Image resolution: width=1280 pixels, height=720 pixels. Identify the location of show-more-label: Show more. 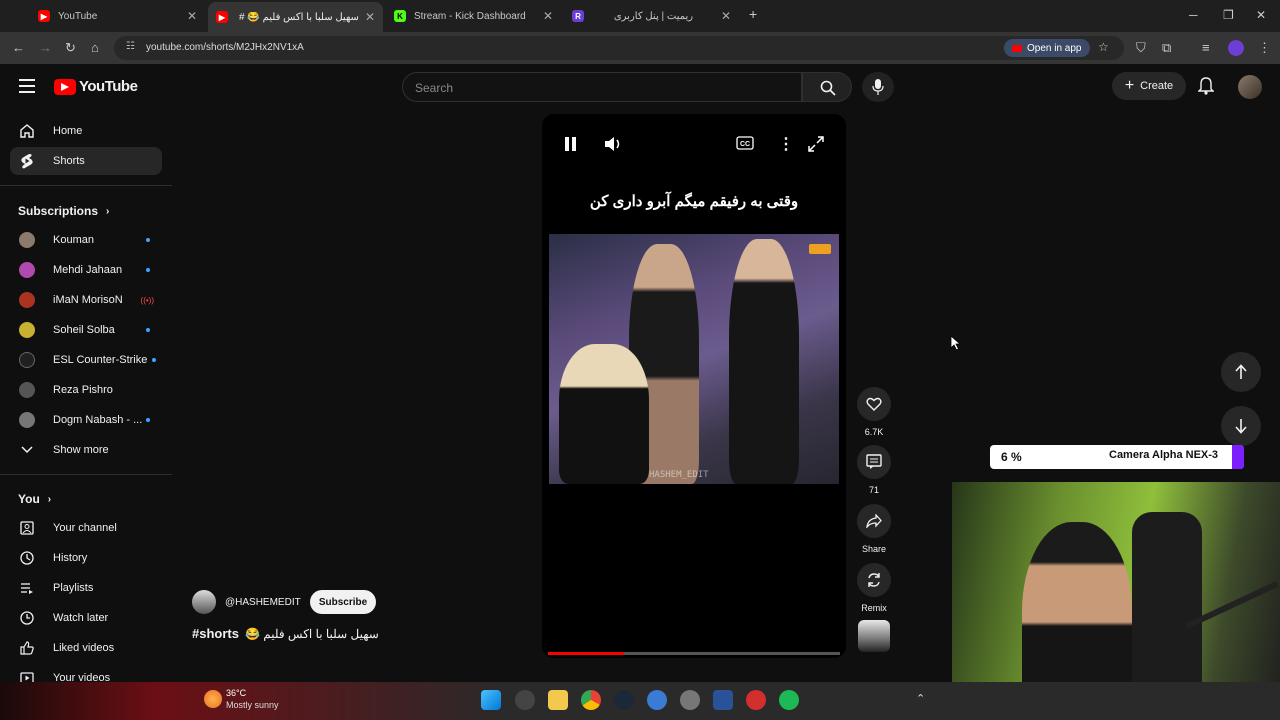
(81, 450).